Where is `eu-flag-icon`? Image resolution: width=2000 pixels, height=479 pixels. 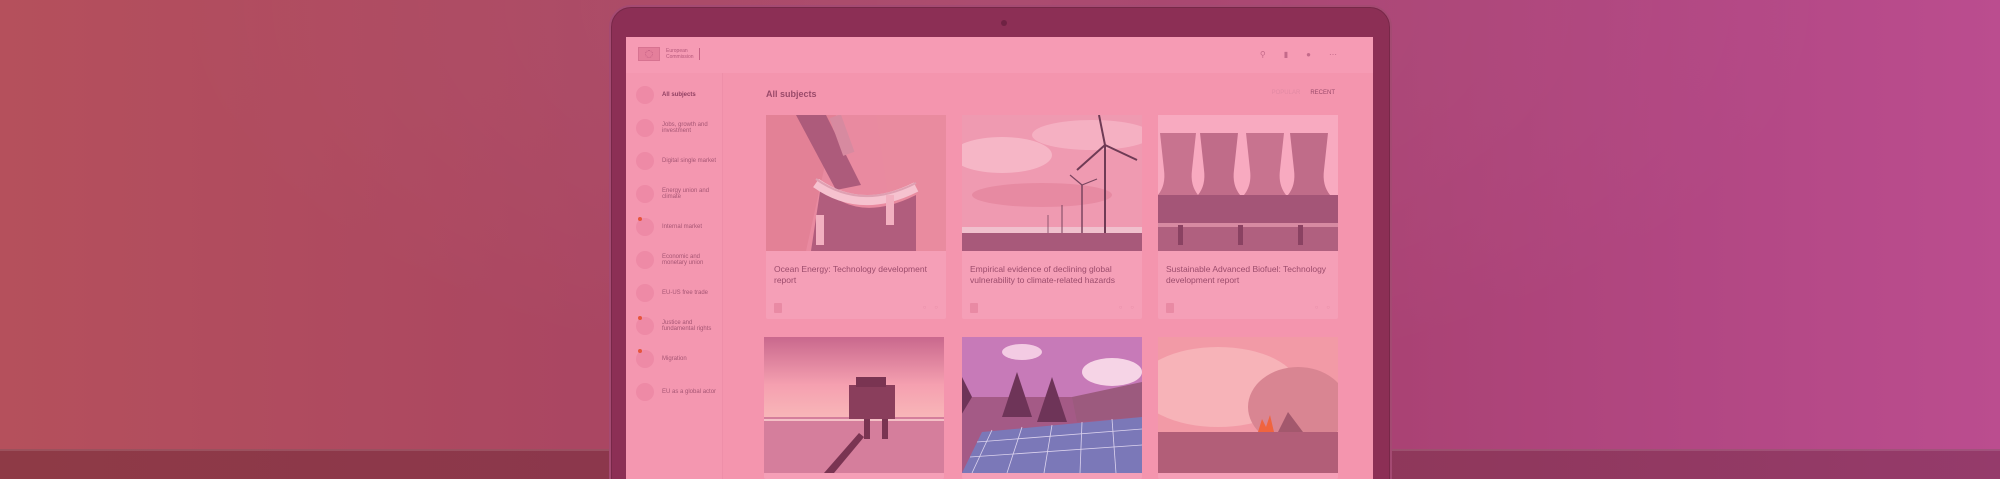
eu-flag-icon is located at coordinates (649, 54).